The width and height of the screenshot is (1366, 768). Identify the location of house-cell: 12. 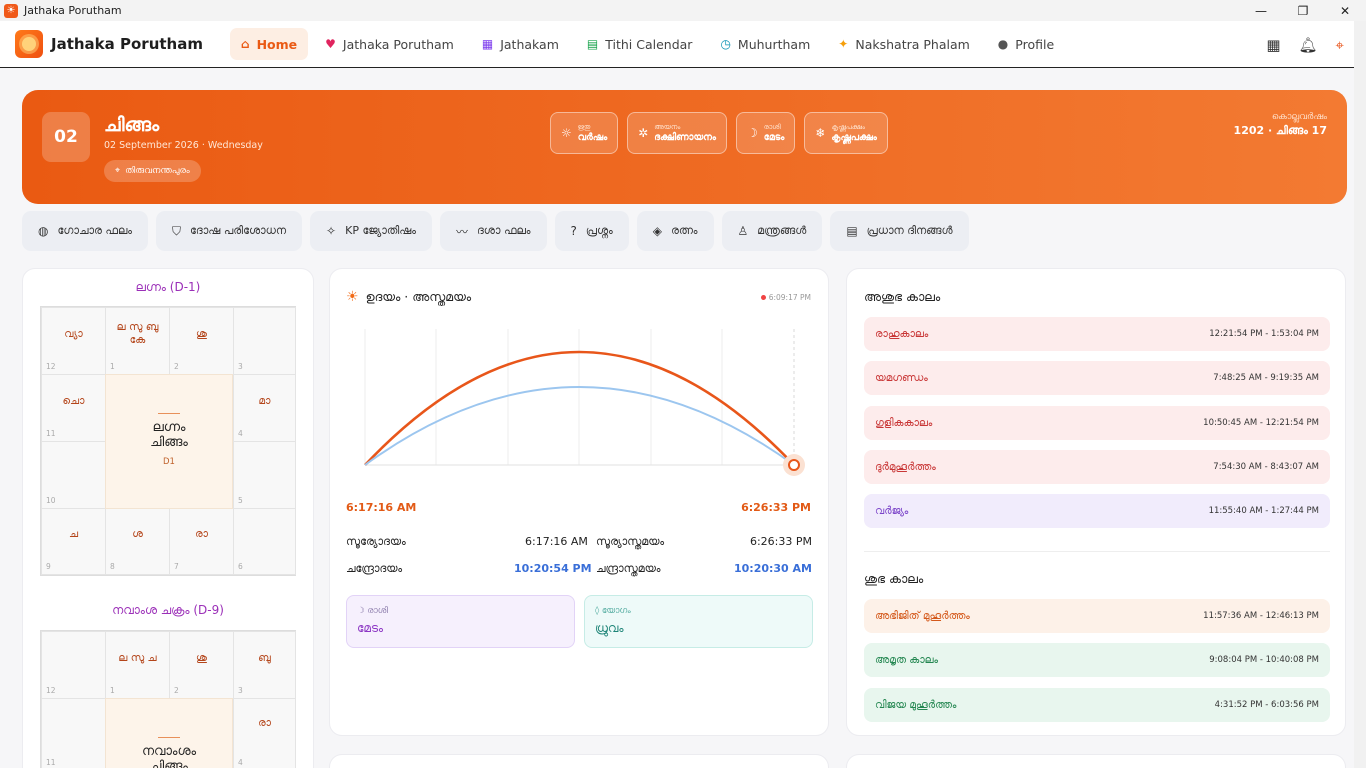
(73, 665).